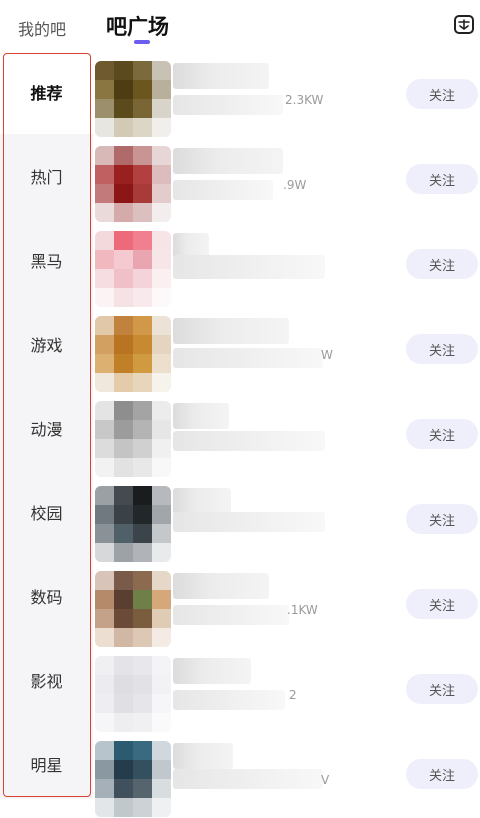 The width and height of the screenshot is (480, 818). What do you see at coordinates (46, 680) in the screenshot?
I see `sidebar-item-film-tv: 影视` at bounding box center [46, 680].